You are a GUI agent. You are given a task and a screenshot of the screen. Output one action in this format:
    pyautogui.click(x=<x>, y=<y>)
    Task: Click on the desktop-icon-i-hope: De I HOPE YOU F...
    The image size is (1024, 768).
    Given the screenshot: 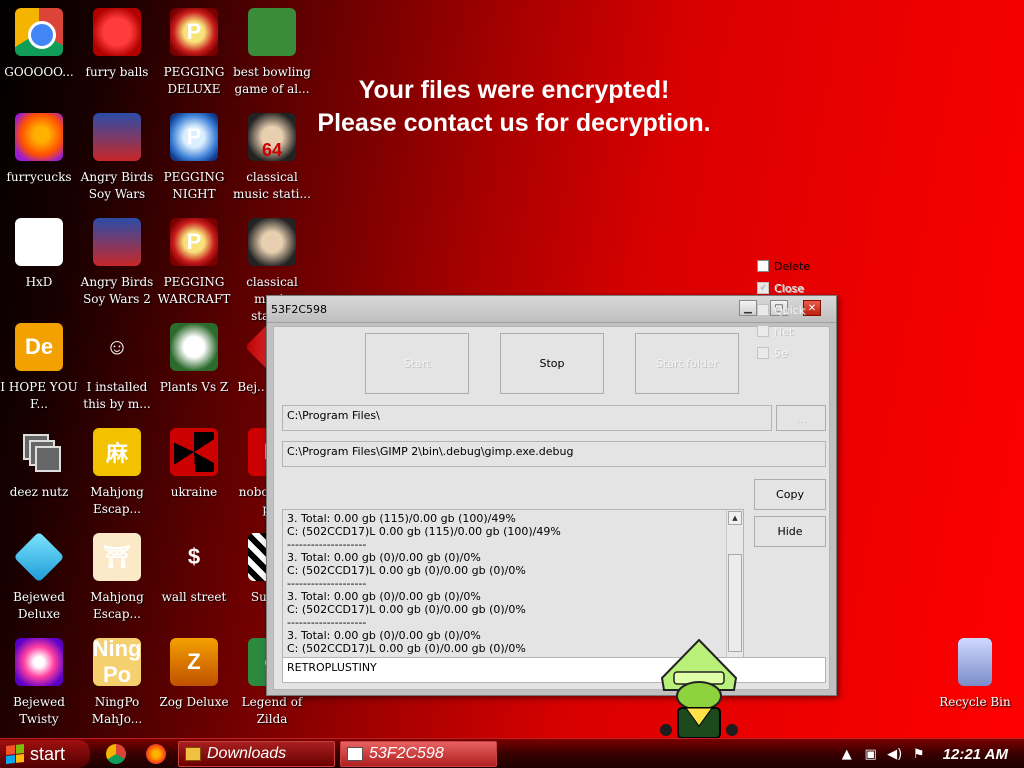 What is the action you would take?
    pyautogui.click(x=39, y=368)
    